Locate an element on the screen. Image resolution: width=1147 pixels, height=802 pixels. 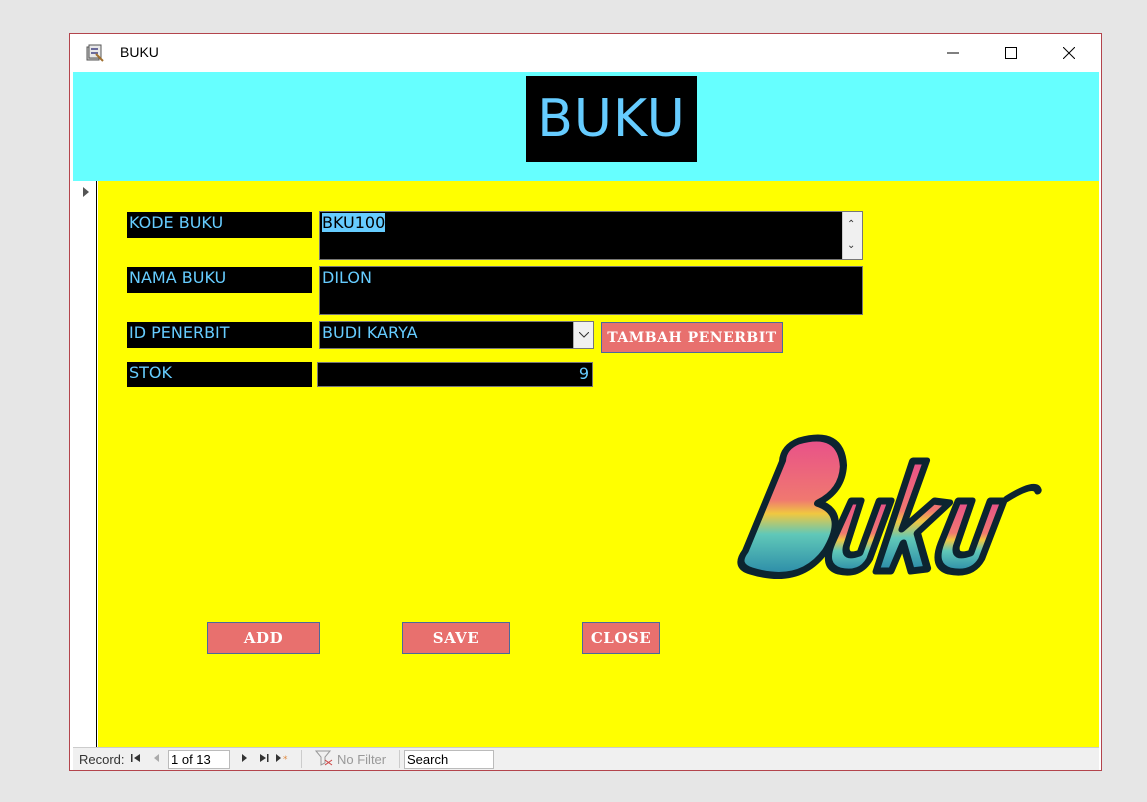
form-title: BUKU is located at coordinates (611, 119).